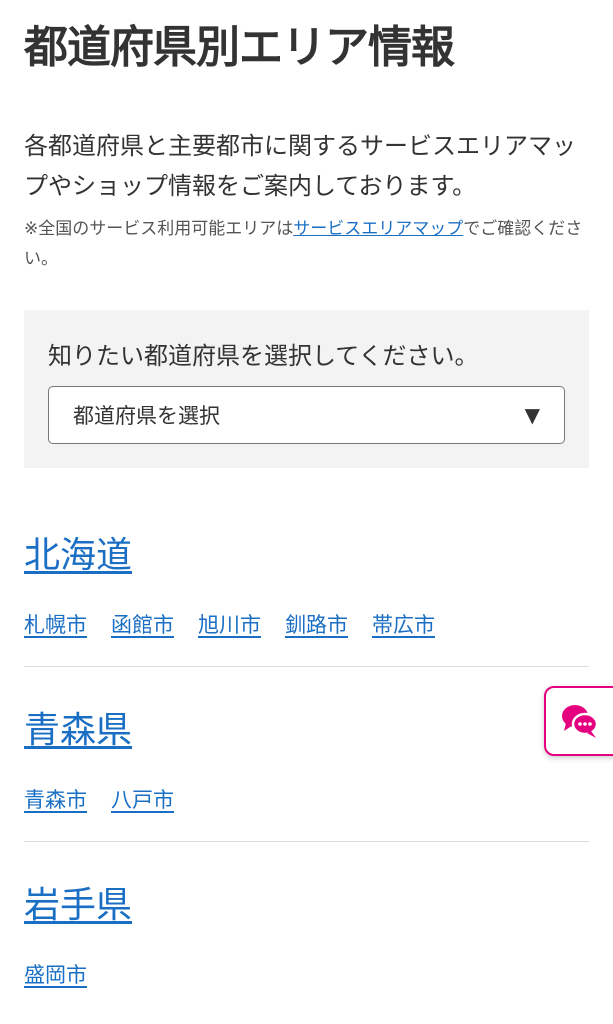 The height and width of the screenshot is (1024, 613). I want to click on chat-button, so click(578, 721).